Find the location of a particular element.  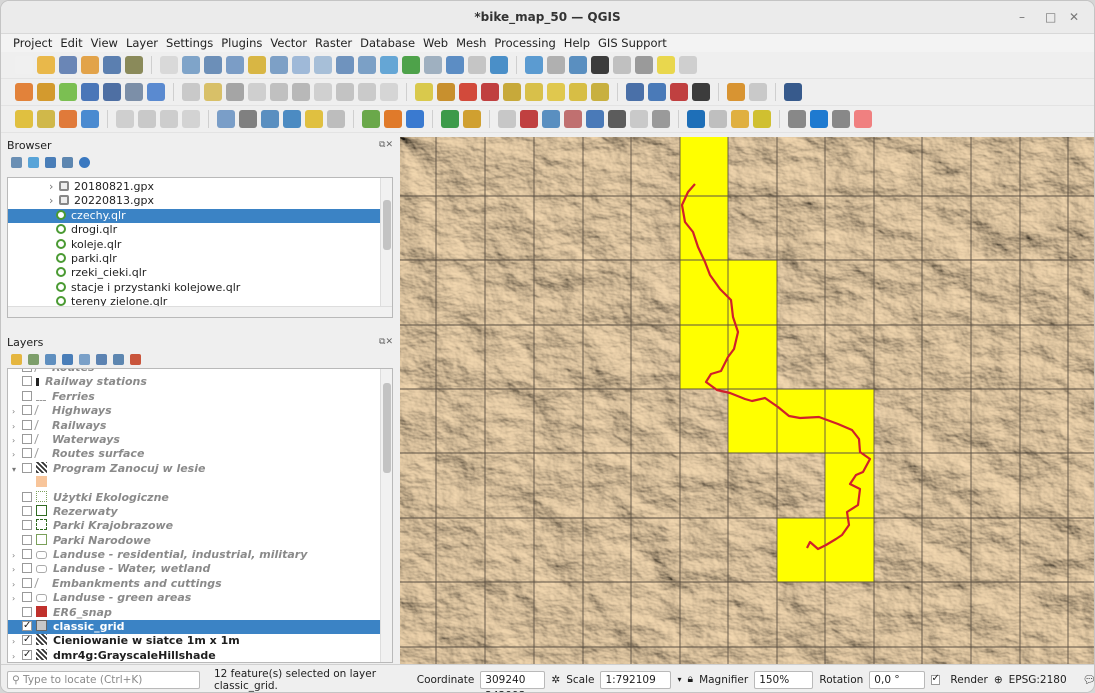

visibility-icon is located at coordinates (50, 359).